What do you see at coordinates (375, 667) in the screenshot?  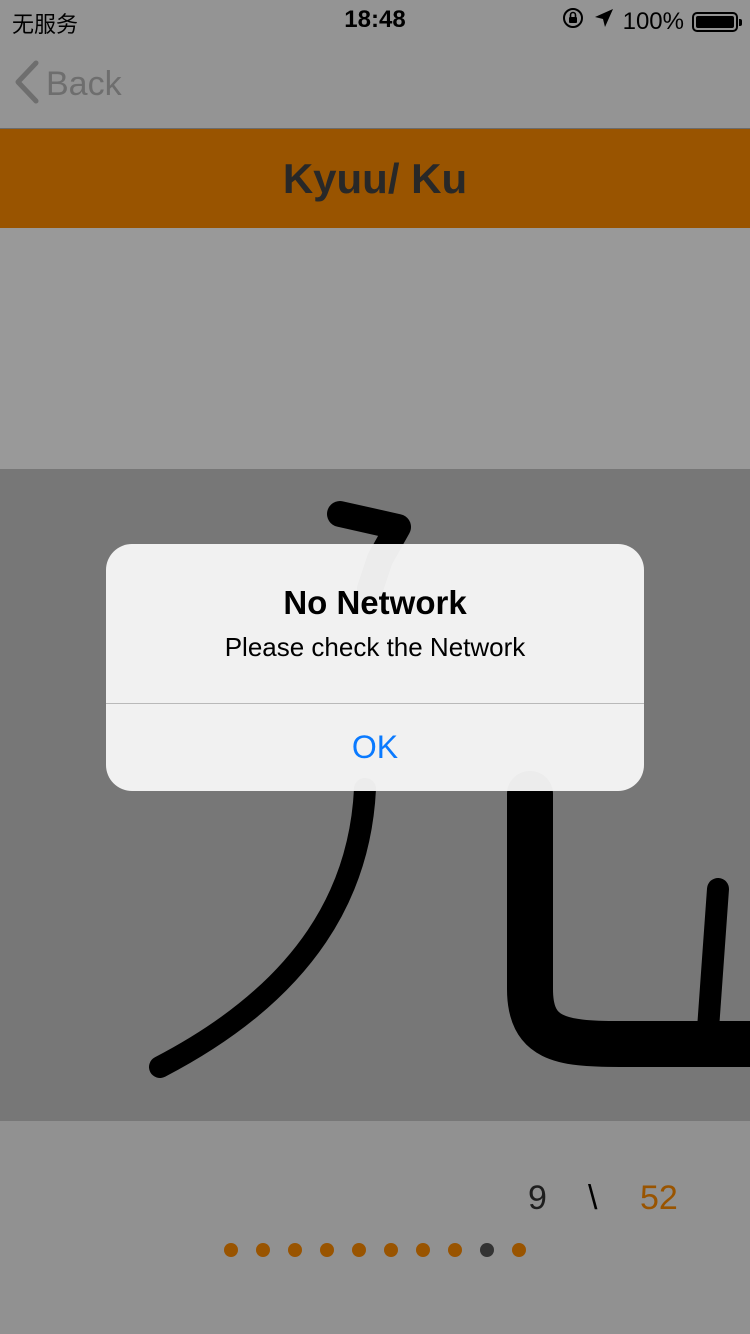 I see `no-network-alert: No Network Please check the Network OK` at bounding box center [375, 667].